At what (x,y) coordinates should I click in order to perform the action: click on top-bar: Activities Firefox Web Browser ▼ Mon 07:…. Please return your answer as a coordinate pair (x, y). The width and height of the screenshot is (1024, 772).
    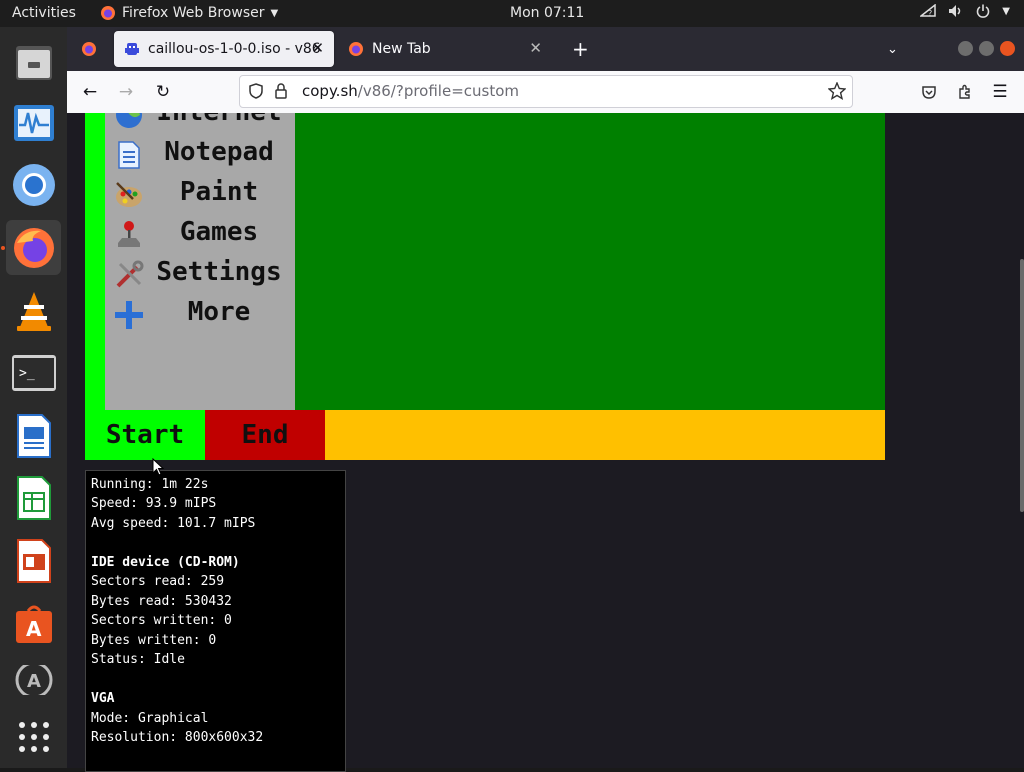
    Looking at the image, I should click on (512, 13).